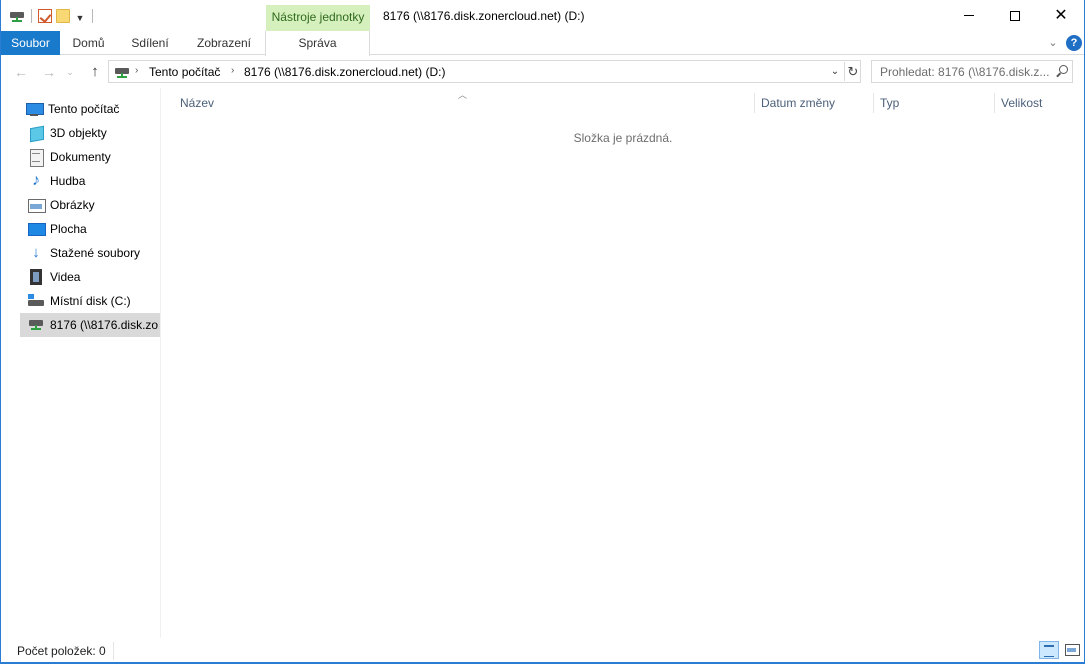  I want to click on tree-item-documents: Dokumenty, so click(90, 157).